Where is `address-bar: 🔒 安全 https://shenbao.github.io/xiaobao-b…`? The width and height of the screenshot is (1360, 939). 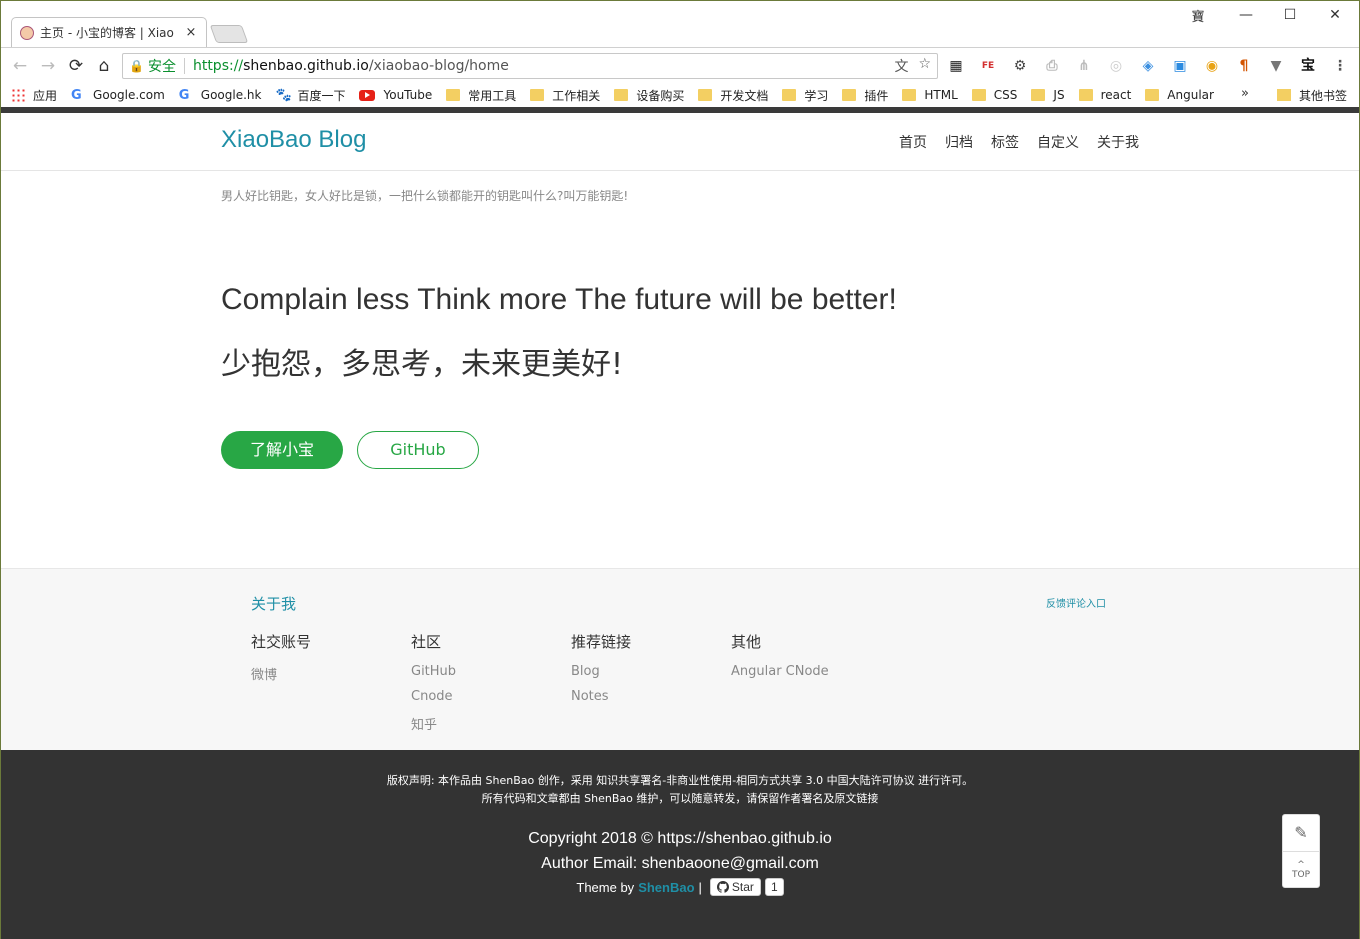 address-bar: 🔒 安全 https://shenbao.github.io/xiaobao-b… is located at coordinates (530, 66).